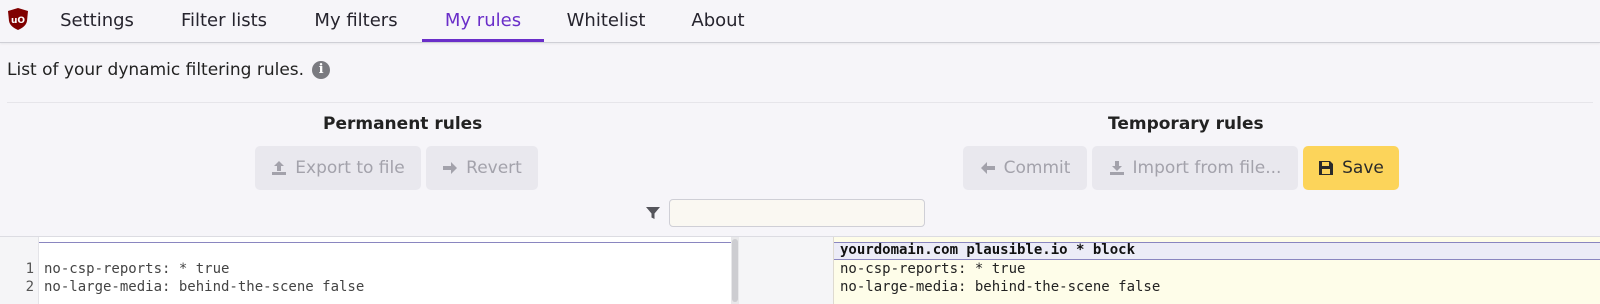 The image size is (1600, 304). I want to click on revert-button: Revert, so click(482, 168).